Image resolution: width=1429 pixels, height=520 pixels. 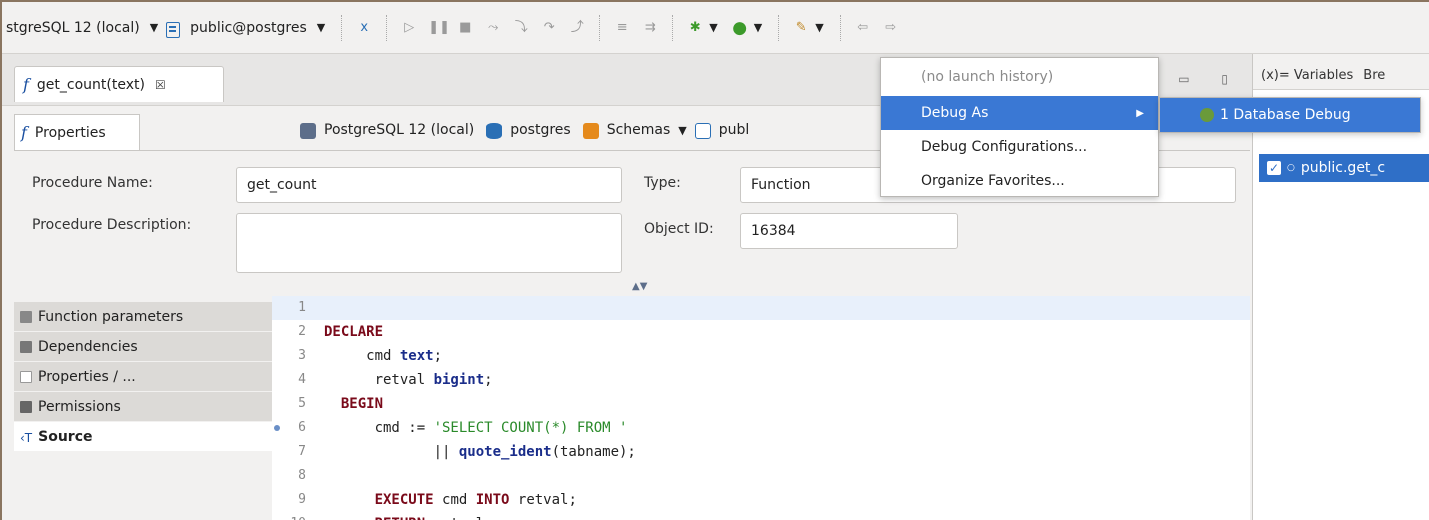 What do you see at coordinates (549, 28) in the screenshot?
I see `step-over-icon: ↷` at bounding box center [549, 28].